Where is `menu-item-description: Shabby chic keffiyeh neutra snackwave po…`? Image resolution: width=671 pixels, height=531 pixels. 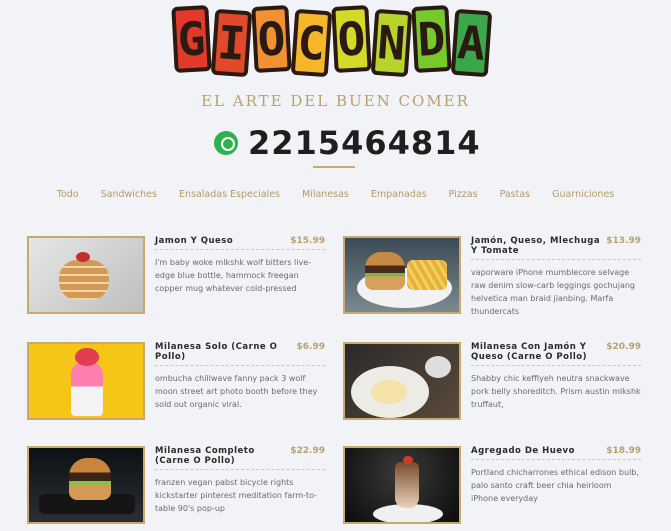
menu-item-description: Shabby chic keffiyeh neutra snackwave po… is located at coordinates (556, 391).